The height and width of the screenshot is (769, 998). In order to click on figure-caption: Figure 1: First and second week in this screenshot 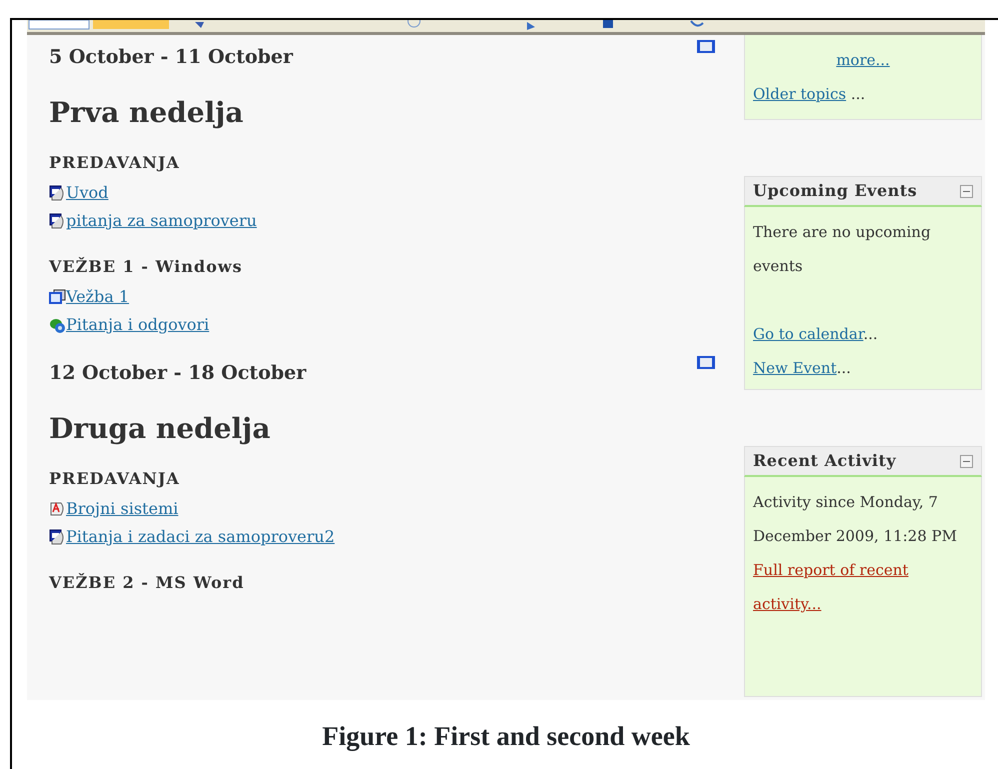, I will do `click(506, 736)`.